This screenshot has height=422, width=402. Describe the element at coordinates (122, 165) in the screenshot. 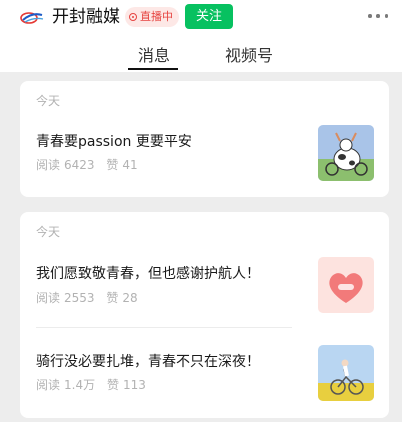

I see `like-count: 赞 41` at that location.